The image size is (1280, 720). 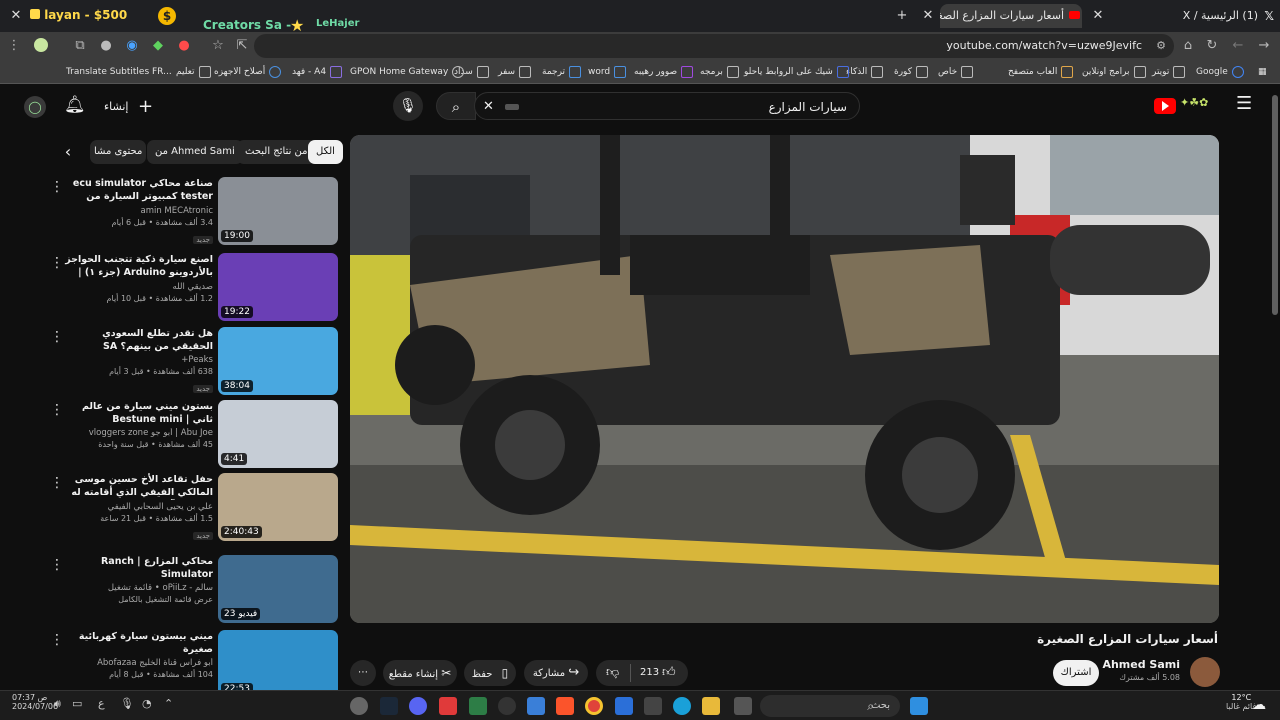 I want to click on bookmark-google: Google, so click(x=1220, y=72).